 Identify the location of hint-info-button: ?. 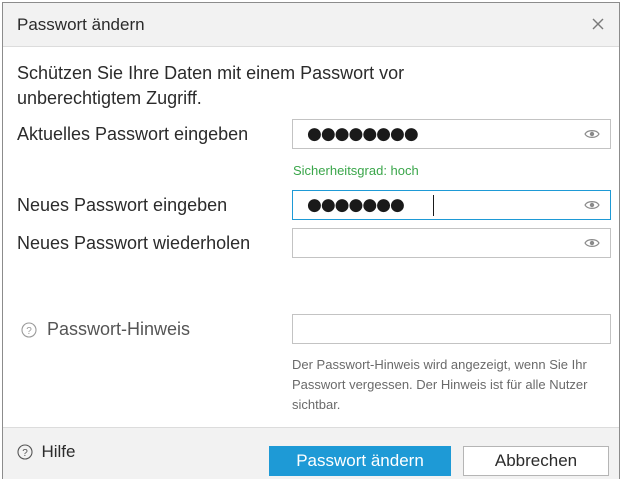
(29, 330).